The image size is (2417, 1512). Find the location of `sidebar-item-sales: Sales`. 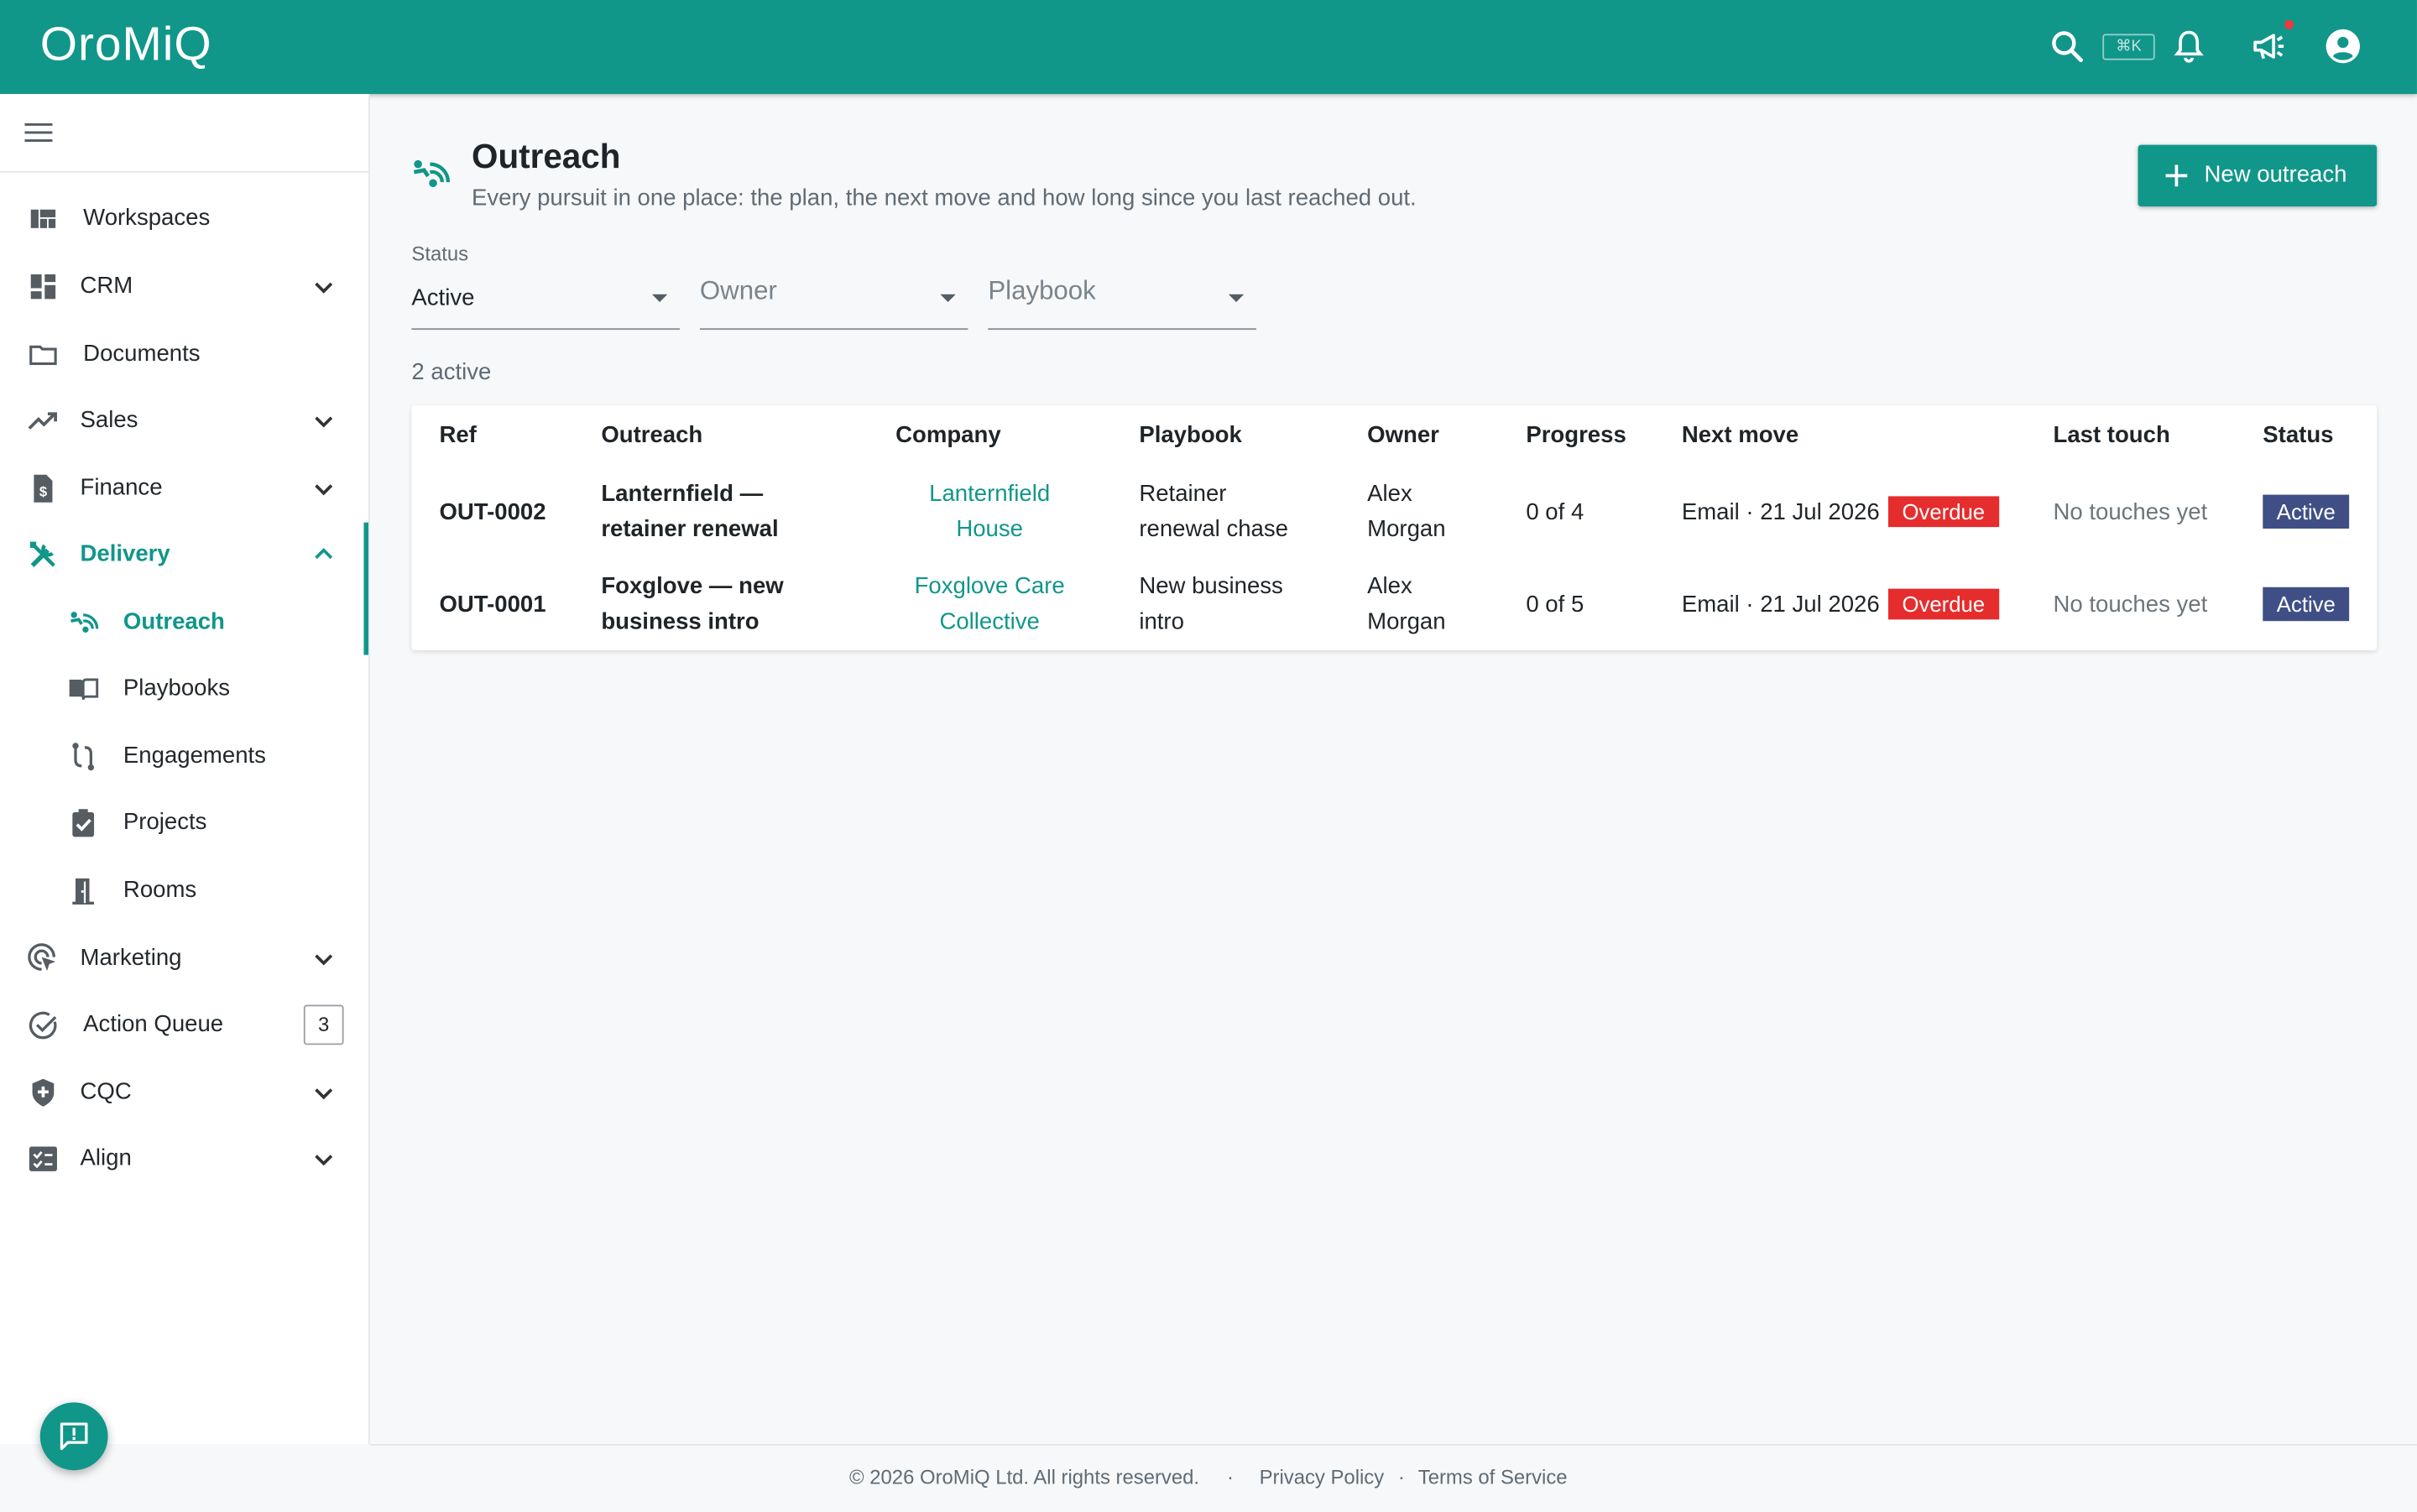

sidebar-item-sales: Sales is located at coordinates (184, 420).